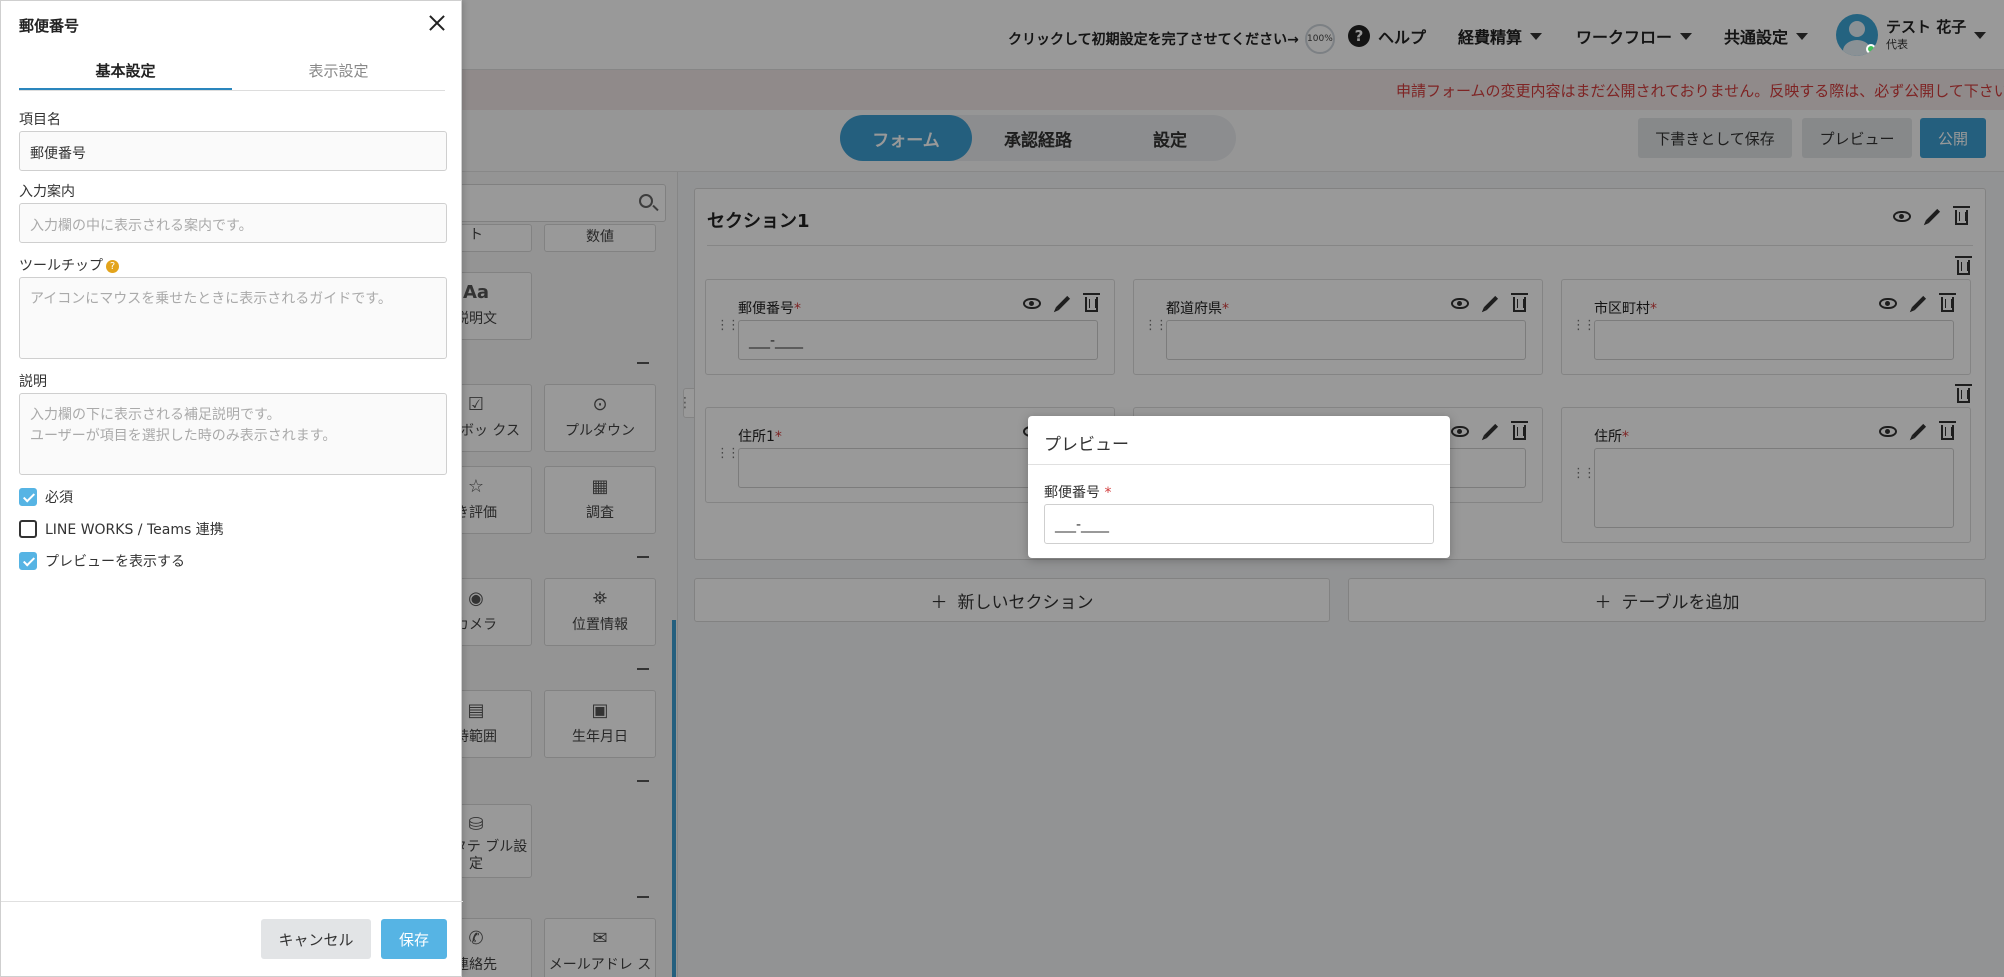 This screenshot has height=977, width=2004. What do you see at coordinates (414, 939) in the screenshot?
I see `save-button: 保存` at bounding box center [414, 939].